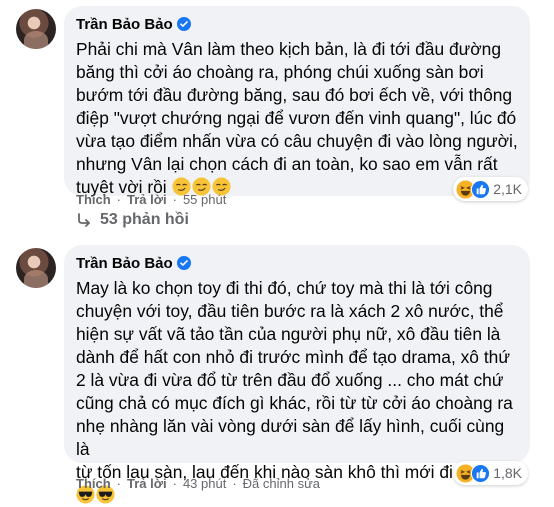 The height and width of the screenshot is (507, 554). What do you see at coordinates (281, 483) in the screenshot?
I see `edited-label: Đã chỉnh sửa` at bounding box center [281, 483].